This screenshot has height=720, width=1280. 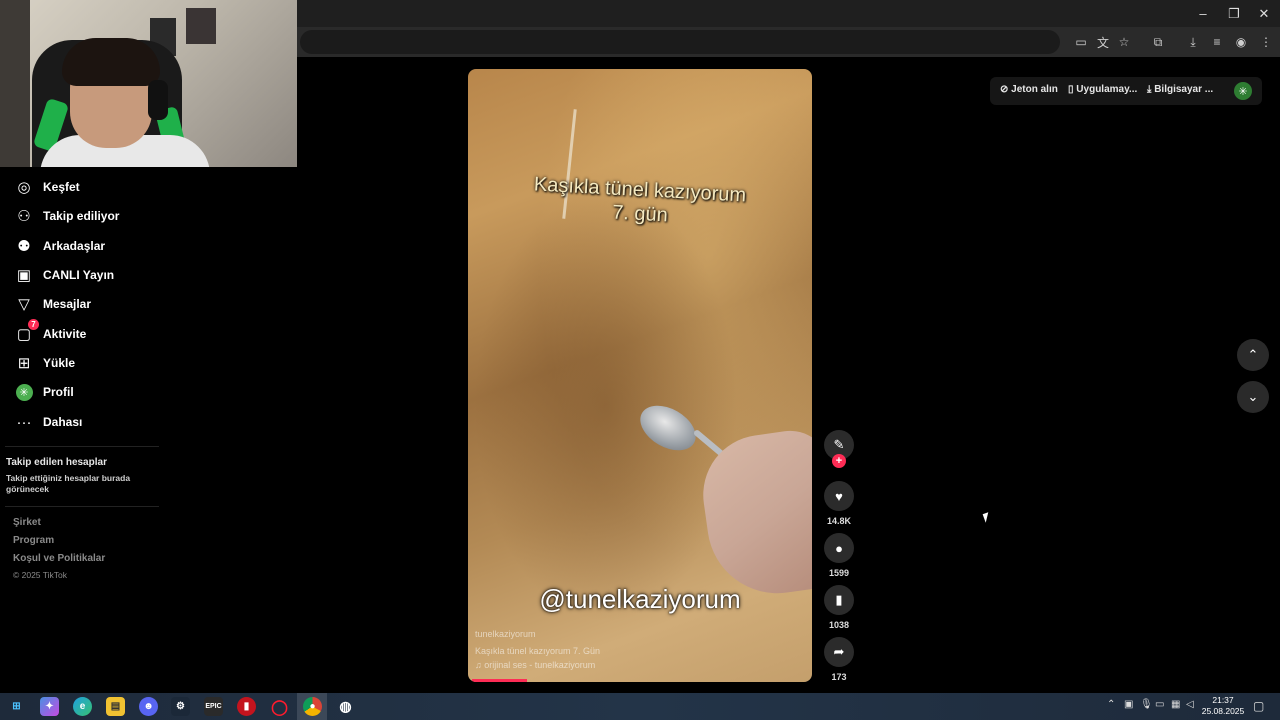 I want to click on video-watermark: @tunelkaziyorum, so click(x=640, y=599).